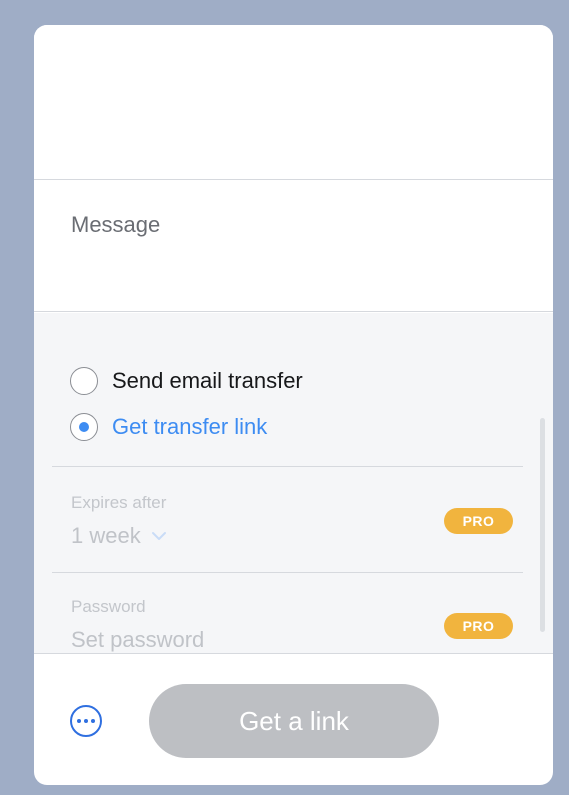  I want to click on chevron-down-icon, so click(158, 536).